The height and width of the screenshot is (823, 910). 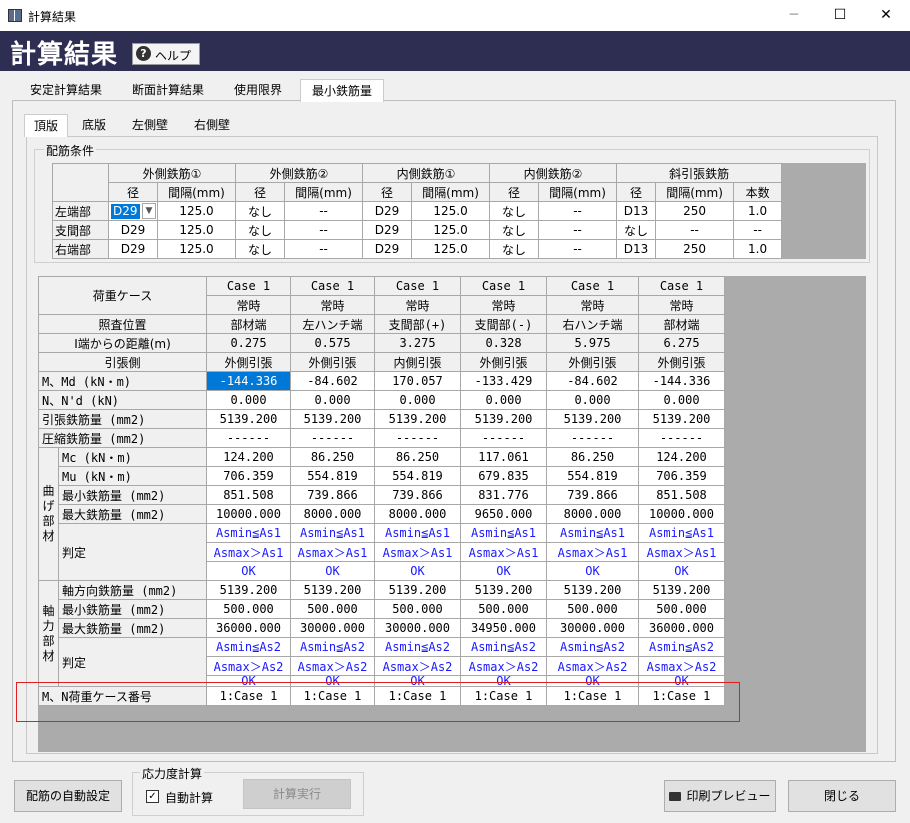 I want to click on print-preview-button: 印刷プレビュー, so click(x=720, y=796).